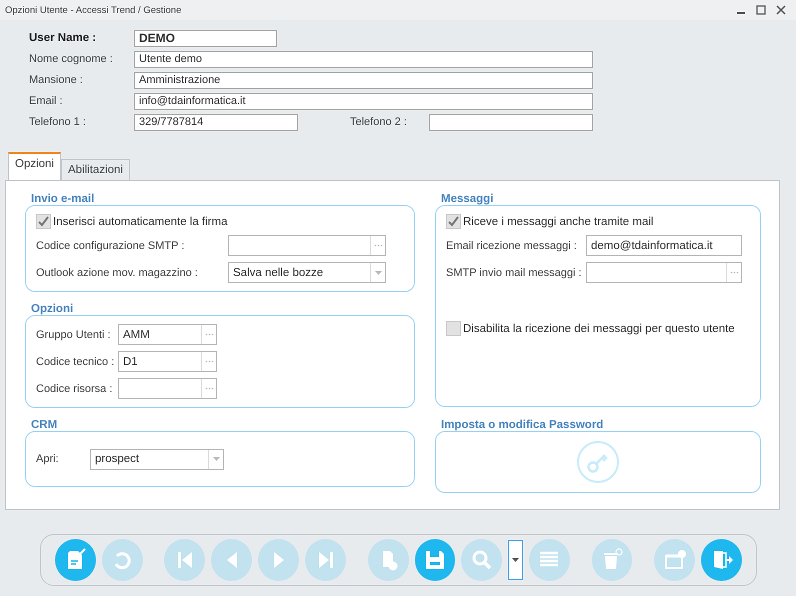  What do you see at coordinates (34, 166) in the screenshot?
I see `tab: Opzioni` at bounding box center [34, 166].